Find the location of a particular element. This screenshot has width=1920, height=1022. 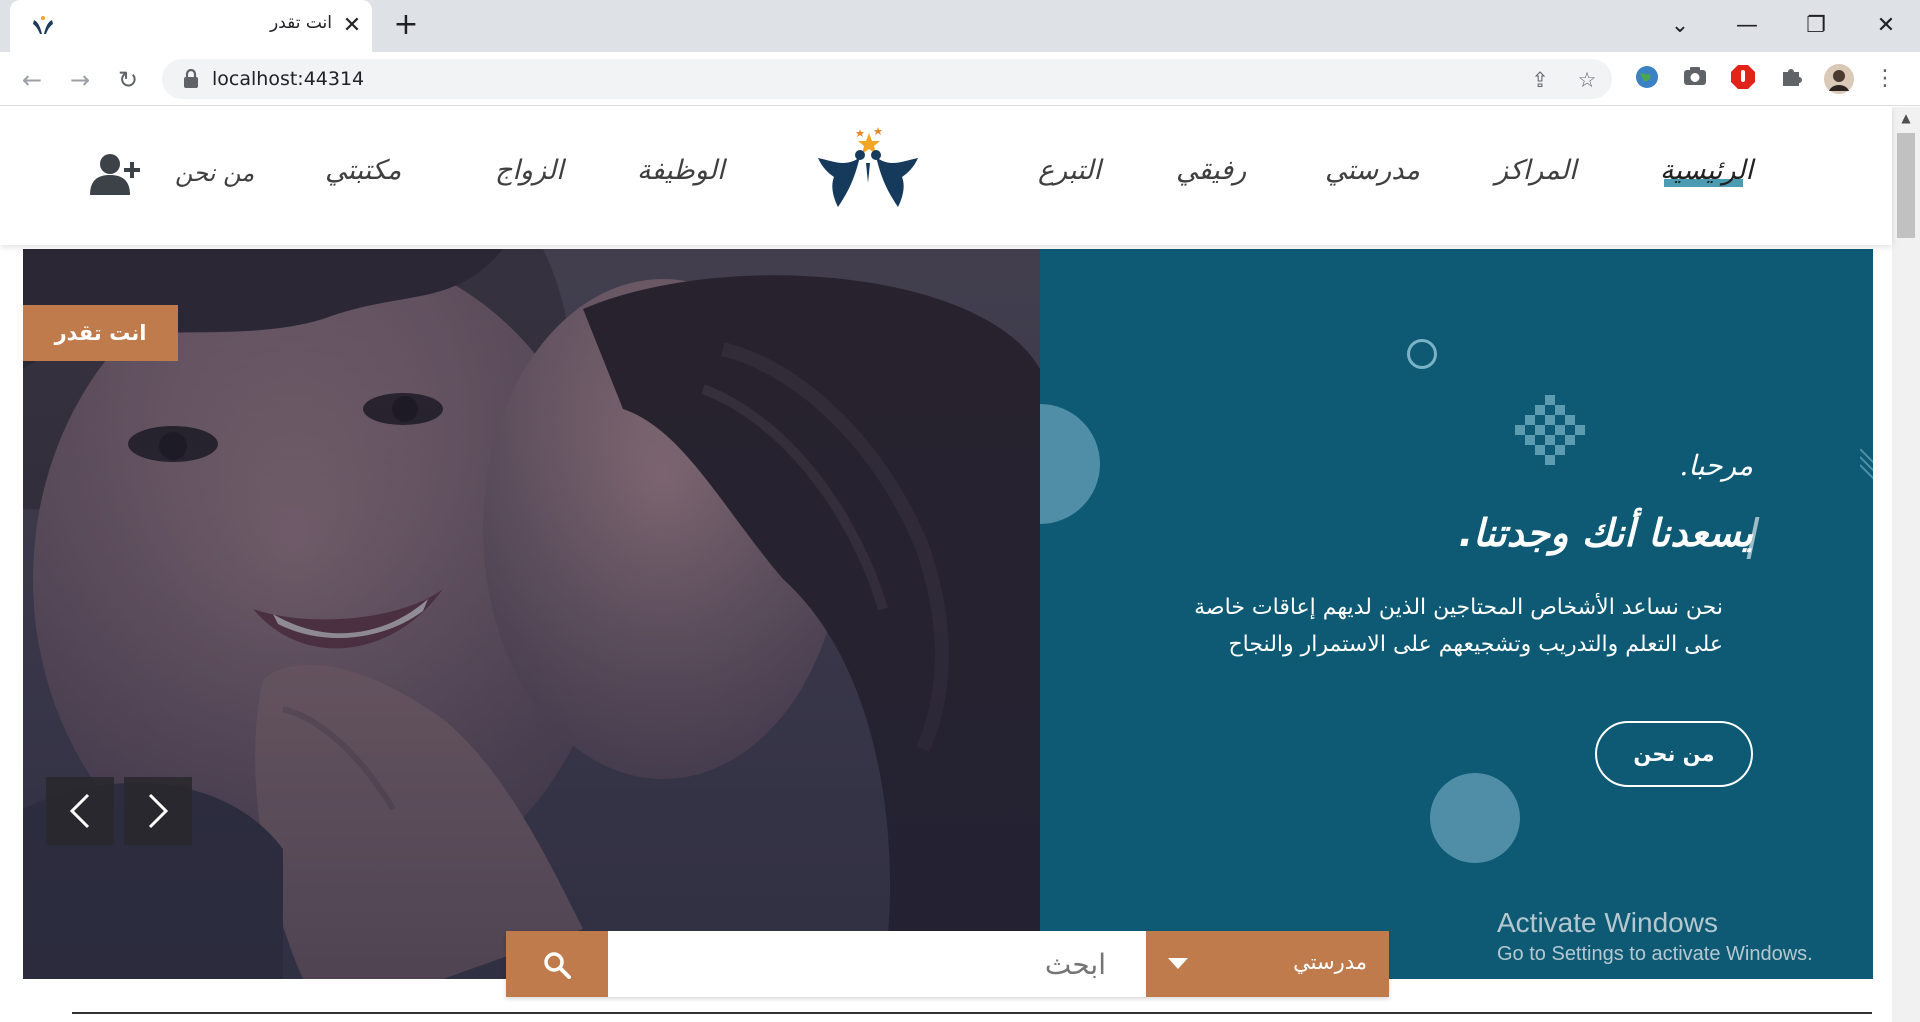

nav-my-school: مدرستي is located at coordinates (1372, 170).